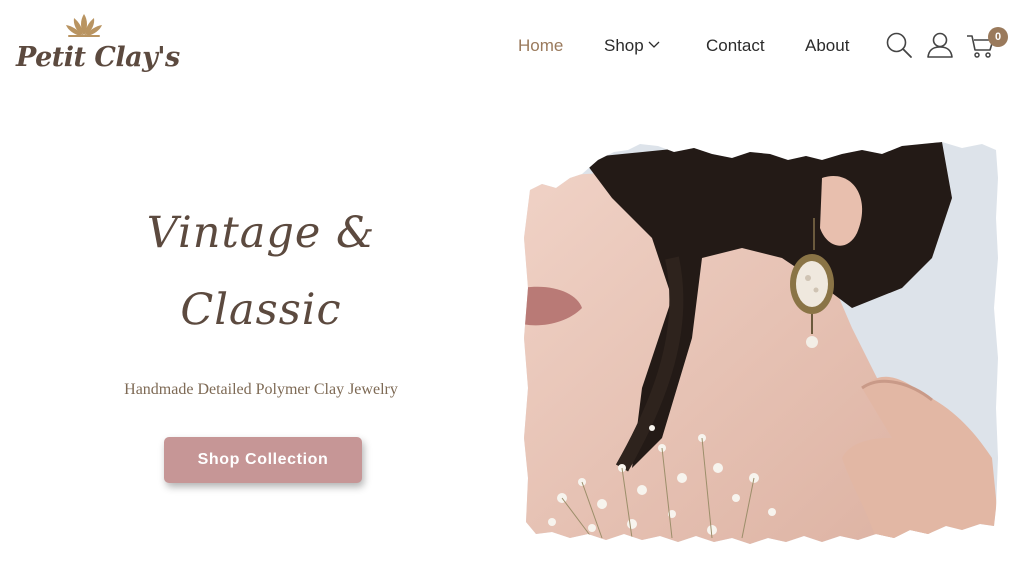 Image resolution: width=1024 pixels, height=561 pixels. What do you see at coordinates (735, 46) in the screenshot?
I see `nav-contact: Contact` at bounding box center [735, 46].